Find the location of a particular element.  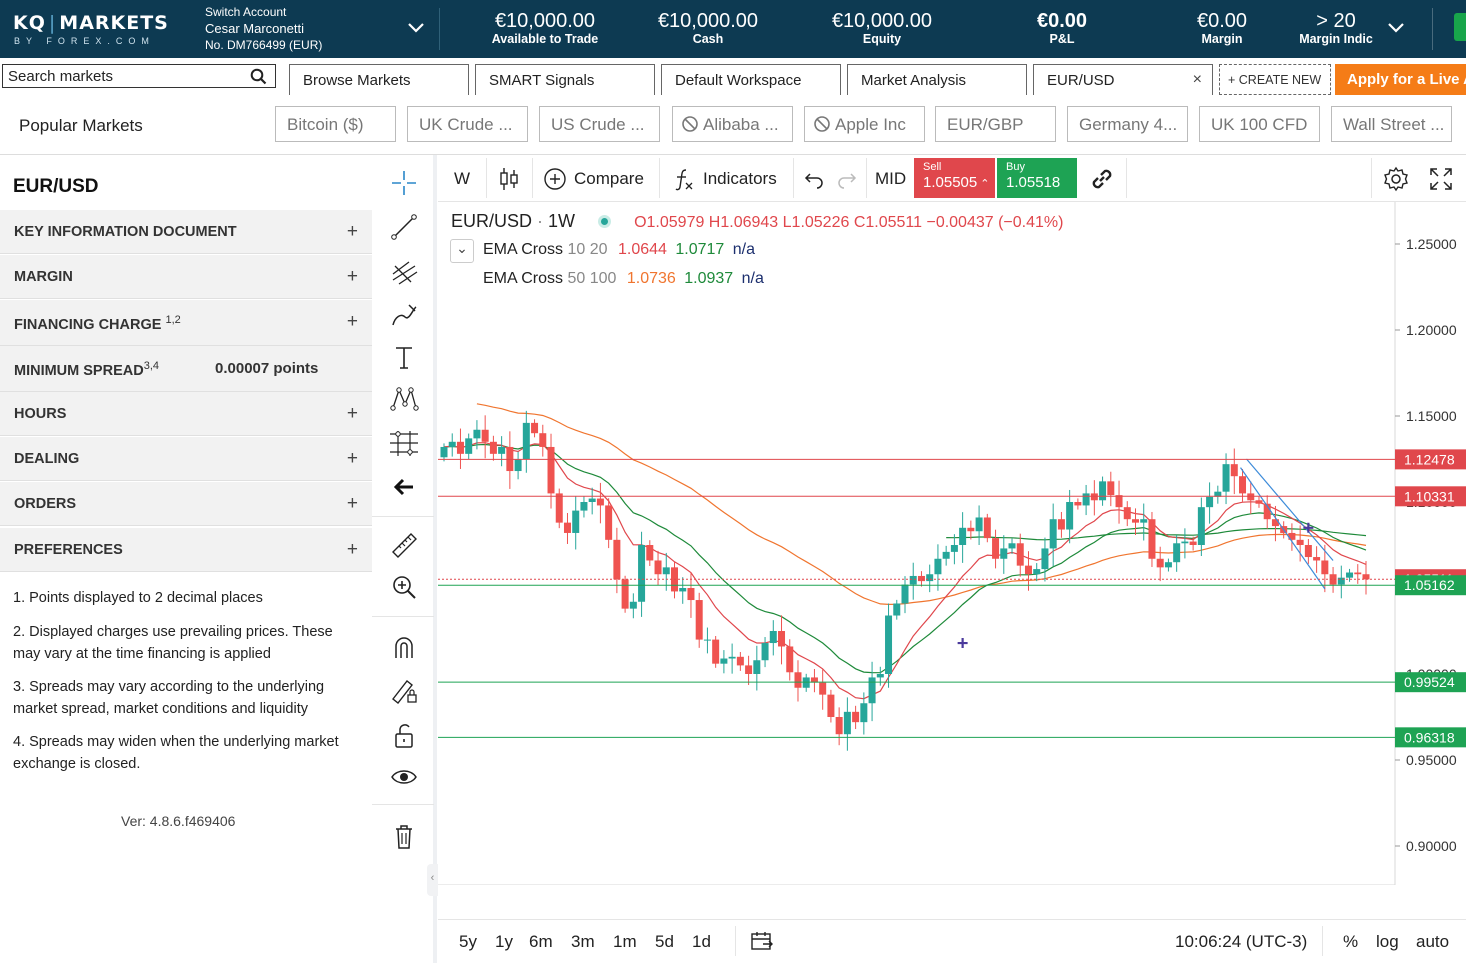

version-label: Ver: 4.8.6.f469406 is located at coordinates (178, 821).